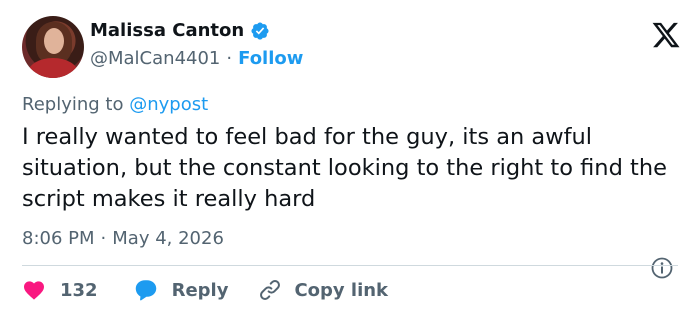  What do you see at coordinates (662, 268) in the screenshot?
I see `info-icon` at bounding box center [662, 268].